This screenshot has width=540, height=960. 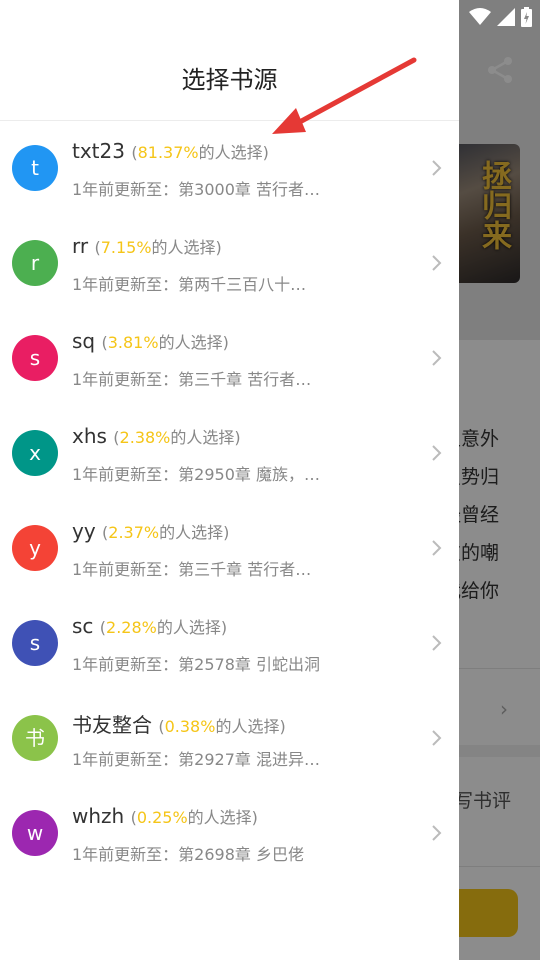 What do you see at coordinates (229, 833) in the screenshot?
I see `source-row: w whzh (0.25%的人选择) 1年前更新至：第2698章 乡巴佬` at bounding box center [229, 833].